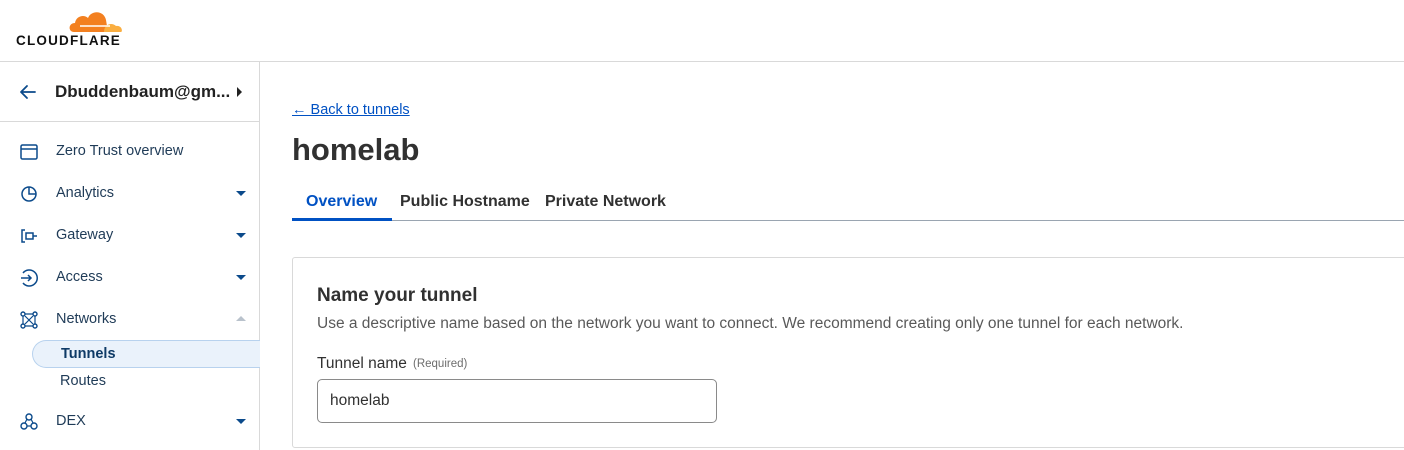  What do you see at coordinates (129, 193) in the screenshot?
I see `sidebar-item-analytics: Analytics` at bounding box center [129, 193].